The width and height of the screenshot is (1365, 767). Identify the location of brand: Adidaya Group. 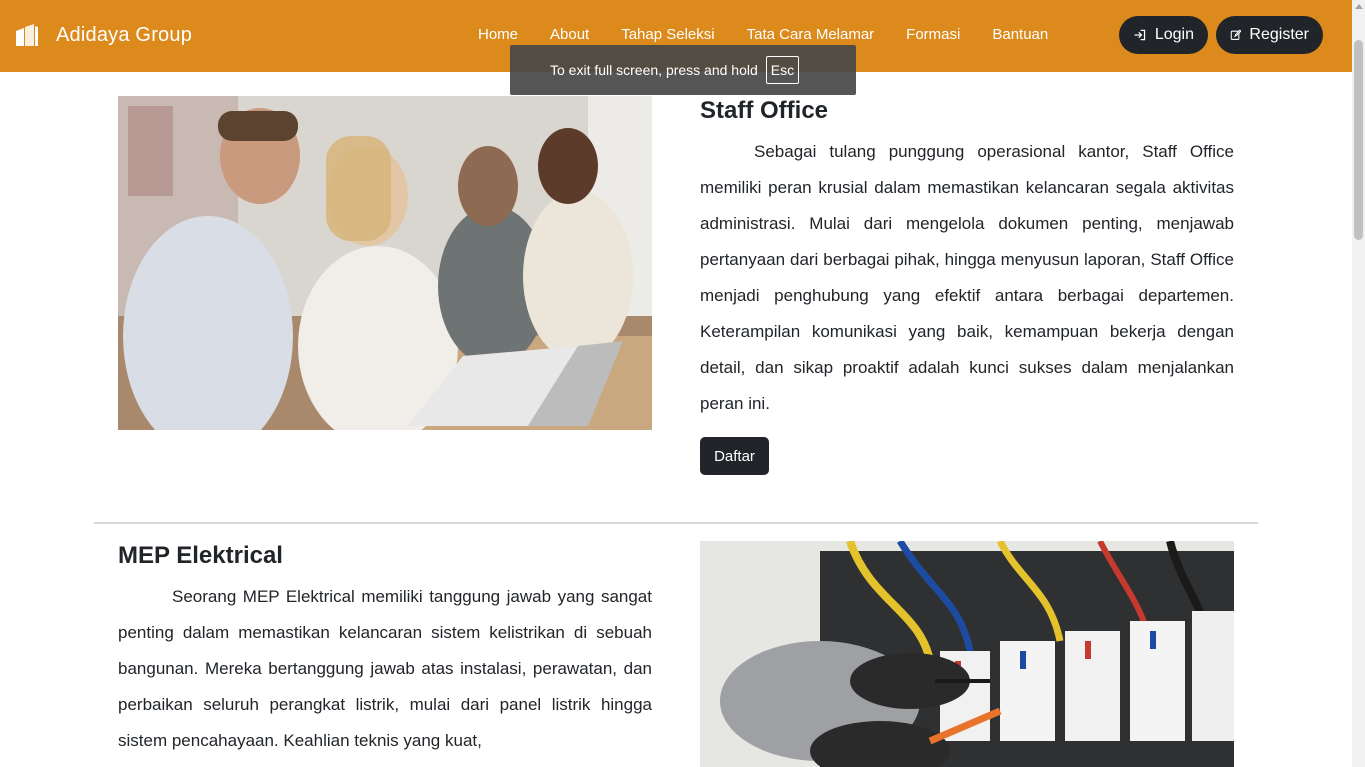
(103, 35).